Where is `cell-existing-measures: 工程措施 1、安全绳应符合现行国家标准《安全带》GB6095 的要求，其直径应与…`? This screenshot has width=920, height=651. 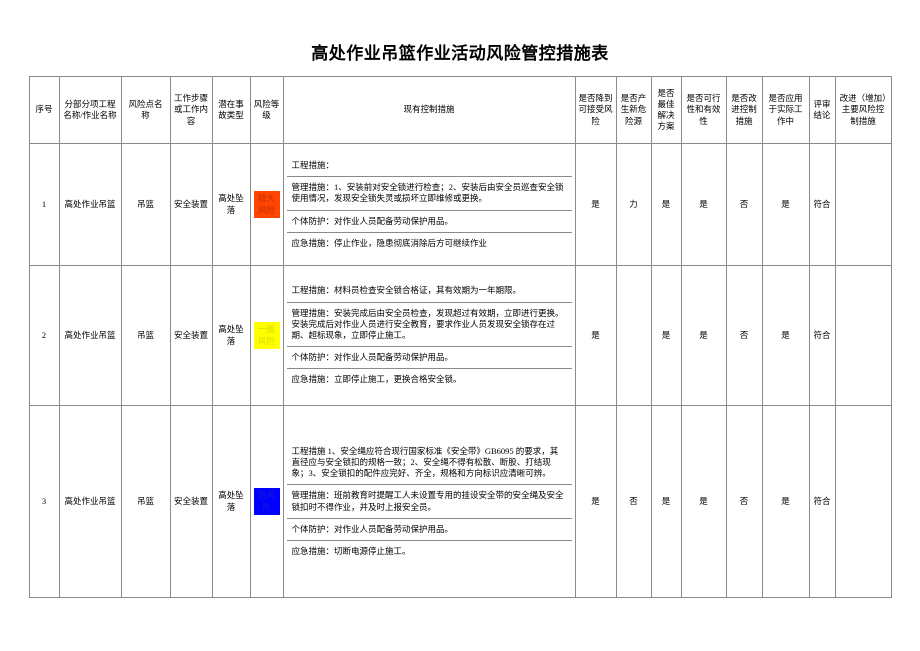
cell-existing-measures: 工程措施 1、安全绳应符合现行国家标准《安全带》GB6095 的要求，其直径应与… is located at coordinates (429, 501).